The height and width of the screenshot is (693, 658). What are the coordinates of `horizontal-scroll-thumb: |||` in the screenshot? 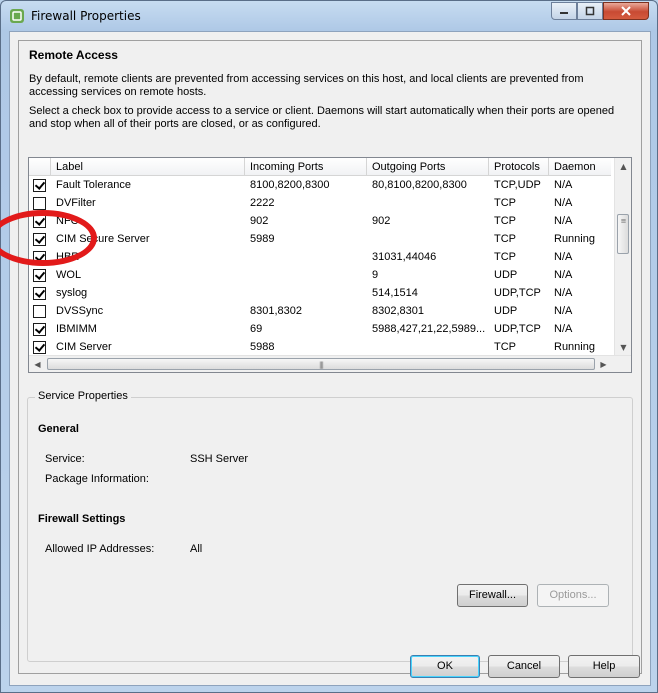 It's located at (321, 364).